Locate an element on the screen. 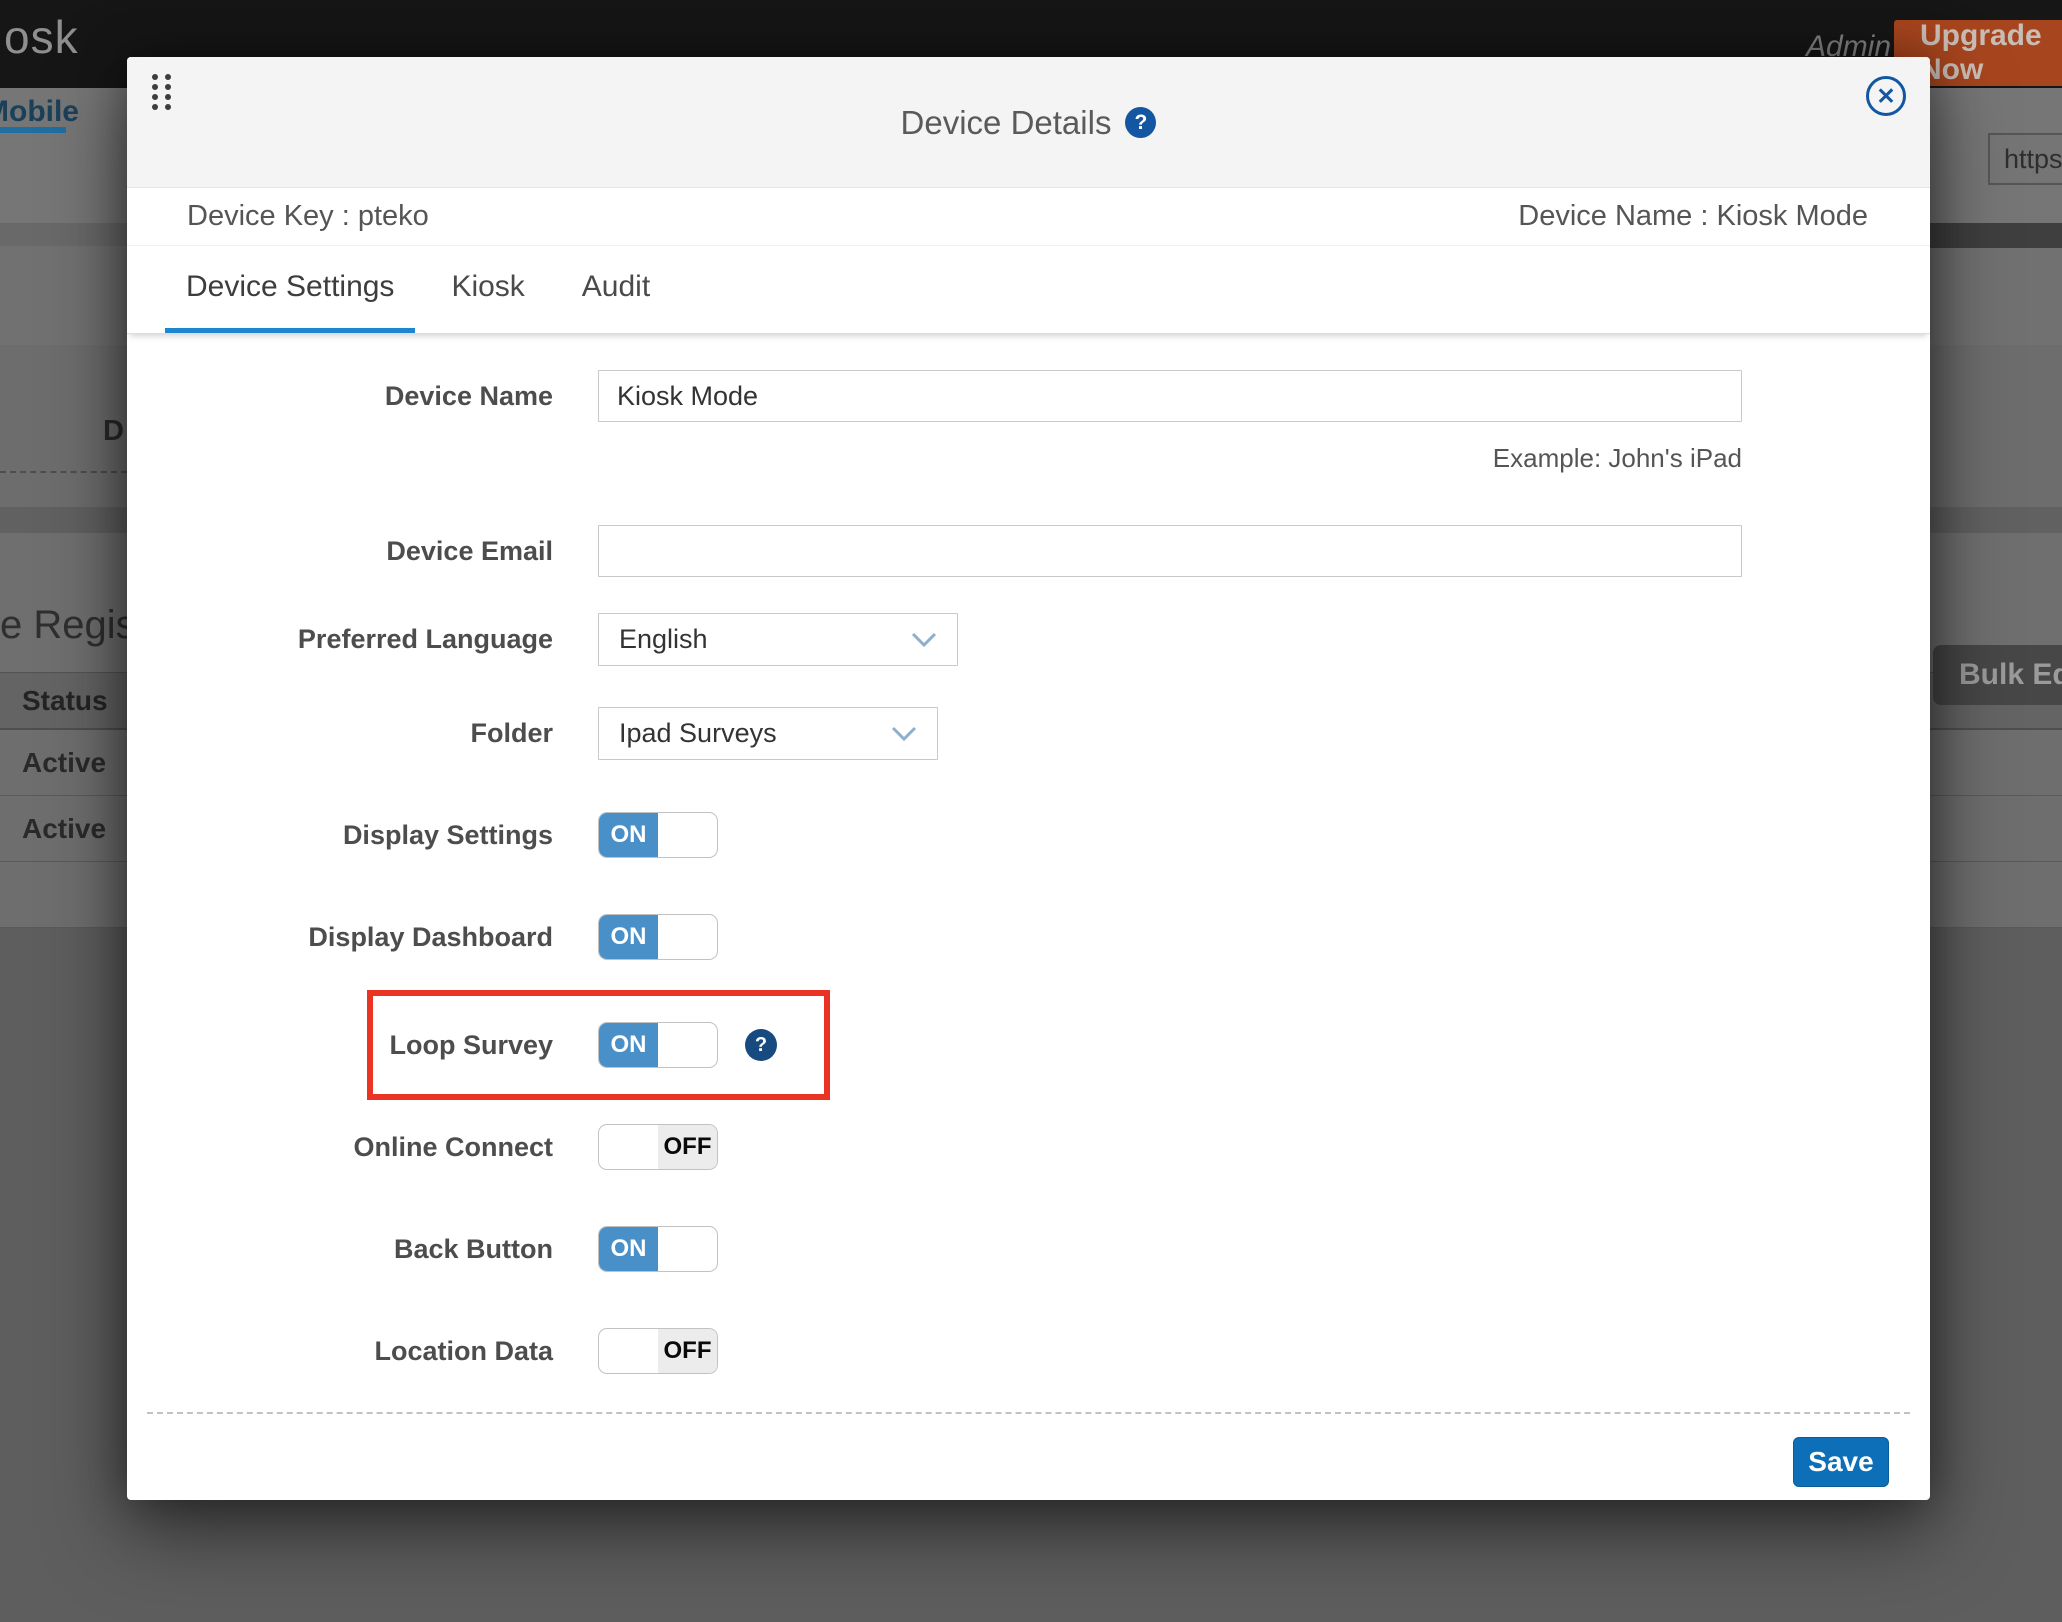  background-strip is located at coordinates (1994, 235).